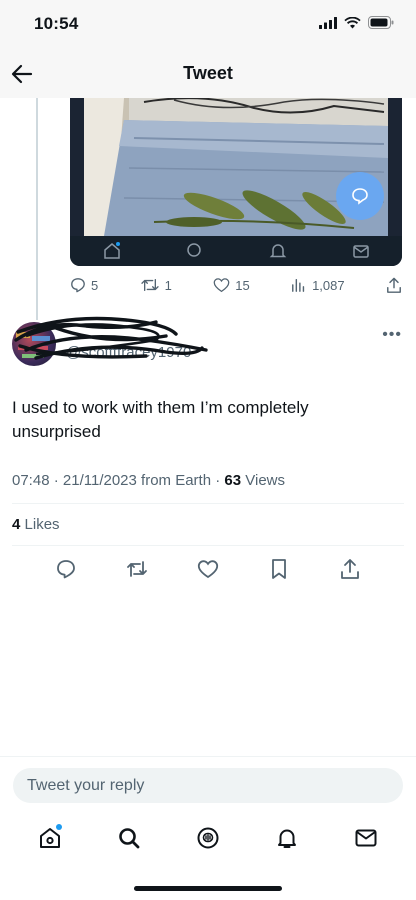  I want to click on tweet-meta: 07:48 · 21/11/2023 from Earth · 63 Views, so click(148, 480).